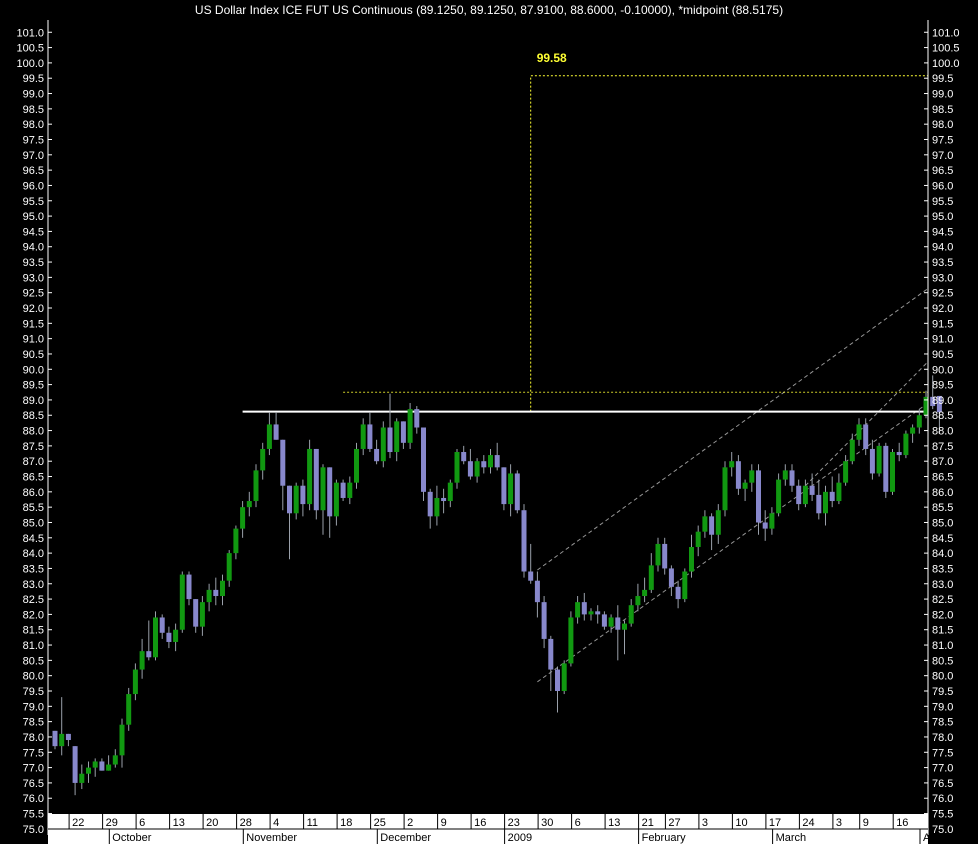 This screenshot has width=978, height=844. Describe the element at coordinates (942, 401) in the screenshot. I see `y-tick-label-right: 89.0` at that location.